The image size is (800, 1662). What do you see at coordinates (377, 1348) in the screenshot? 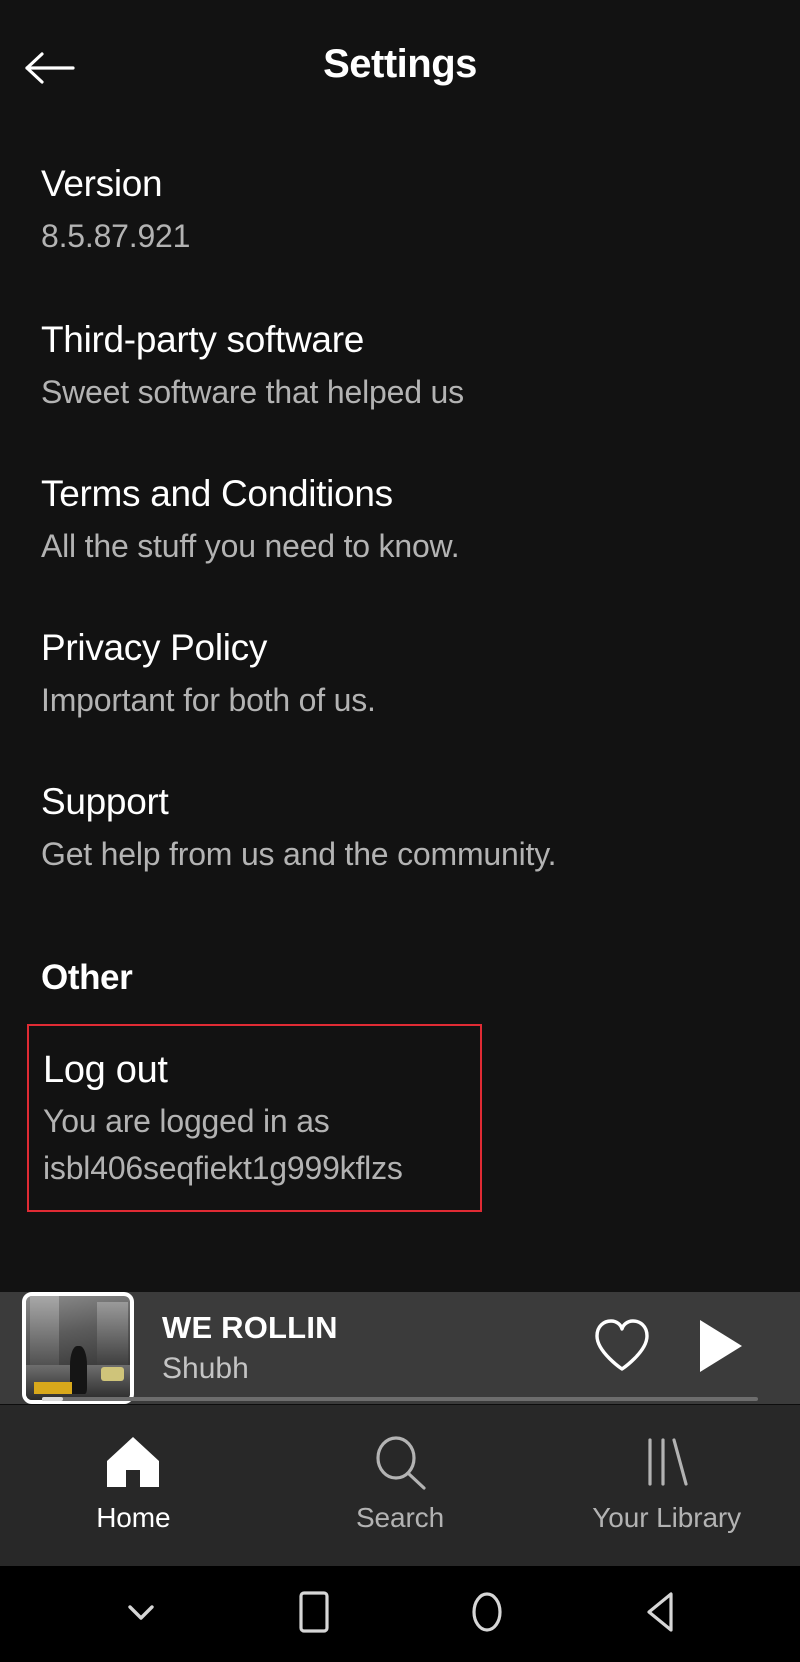
I see `track-info: WE ROLLIN Shubh` at bounding box center [377, 1348].